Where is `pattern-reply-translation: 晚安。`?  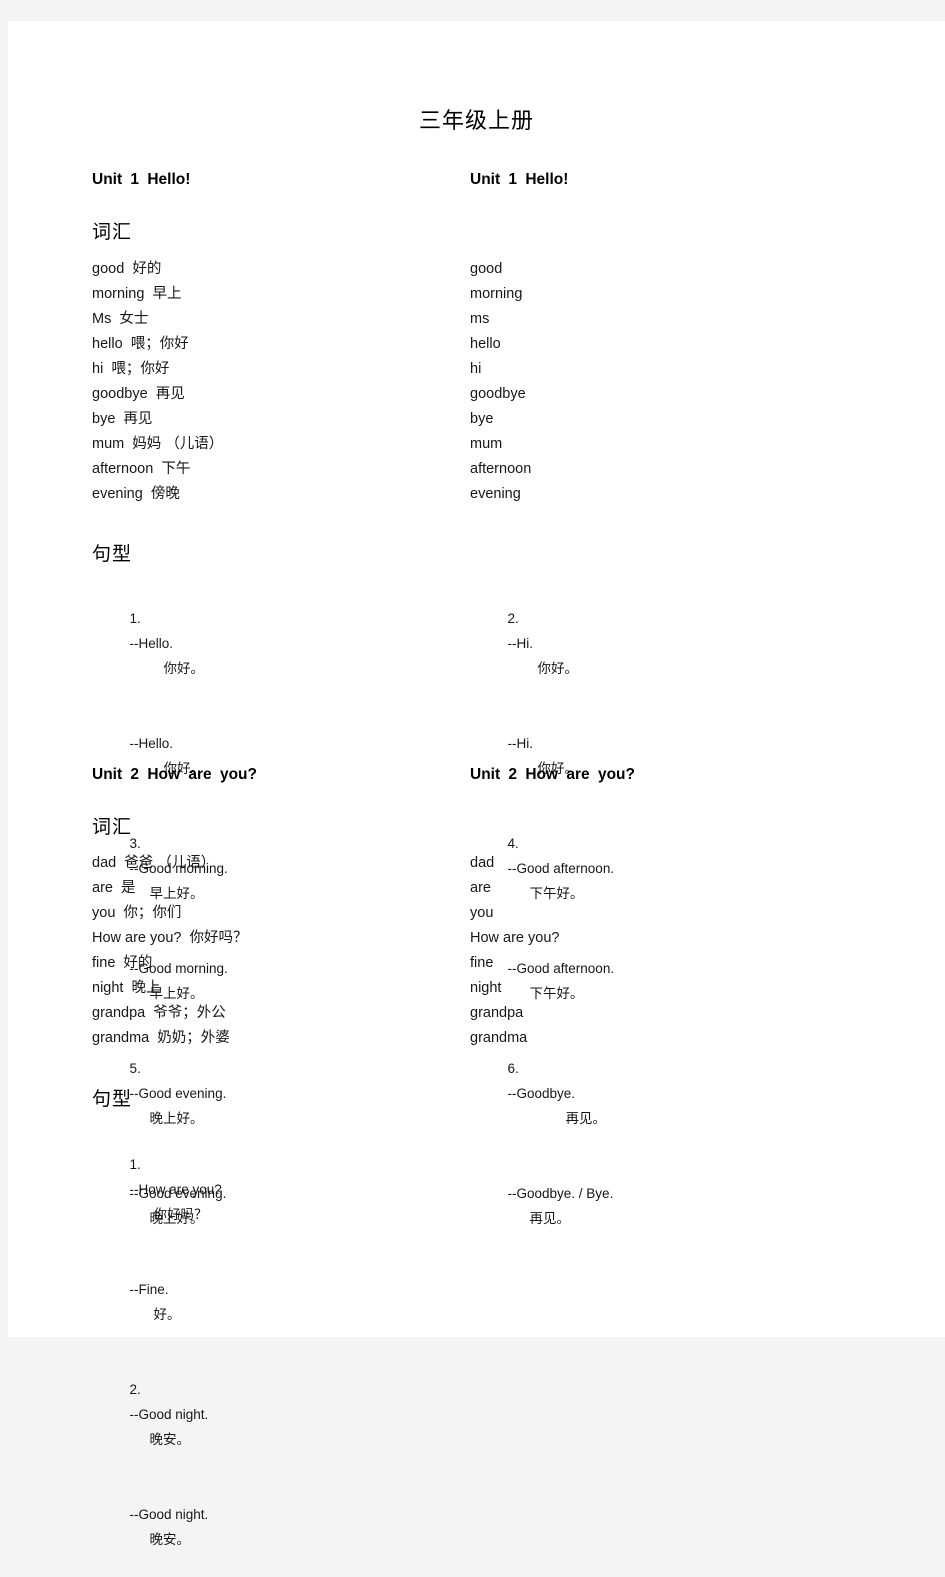
pattern-reply-translation: 晚安。 is located at coordinates (170, 1539).